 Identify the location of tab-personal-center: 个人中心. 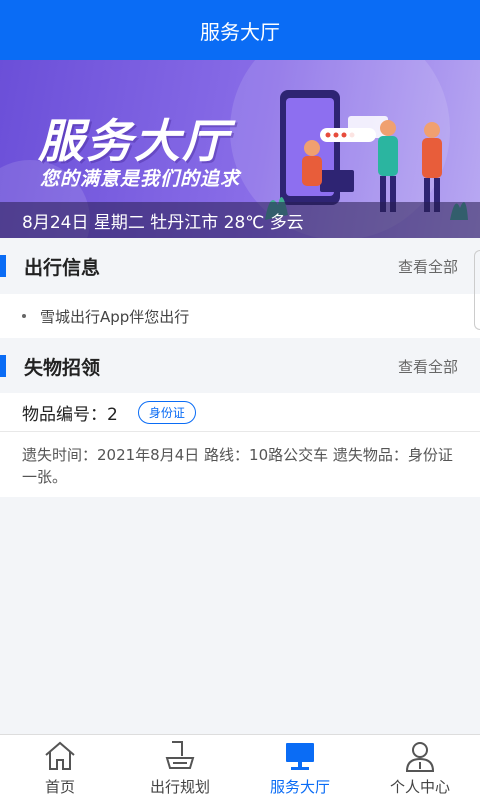
(420, 767).